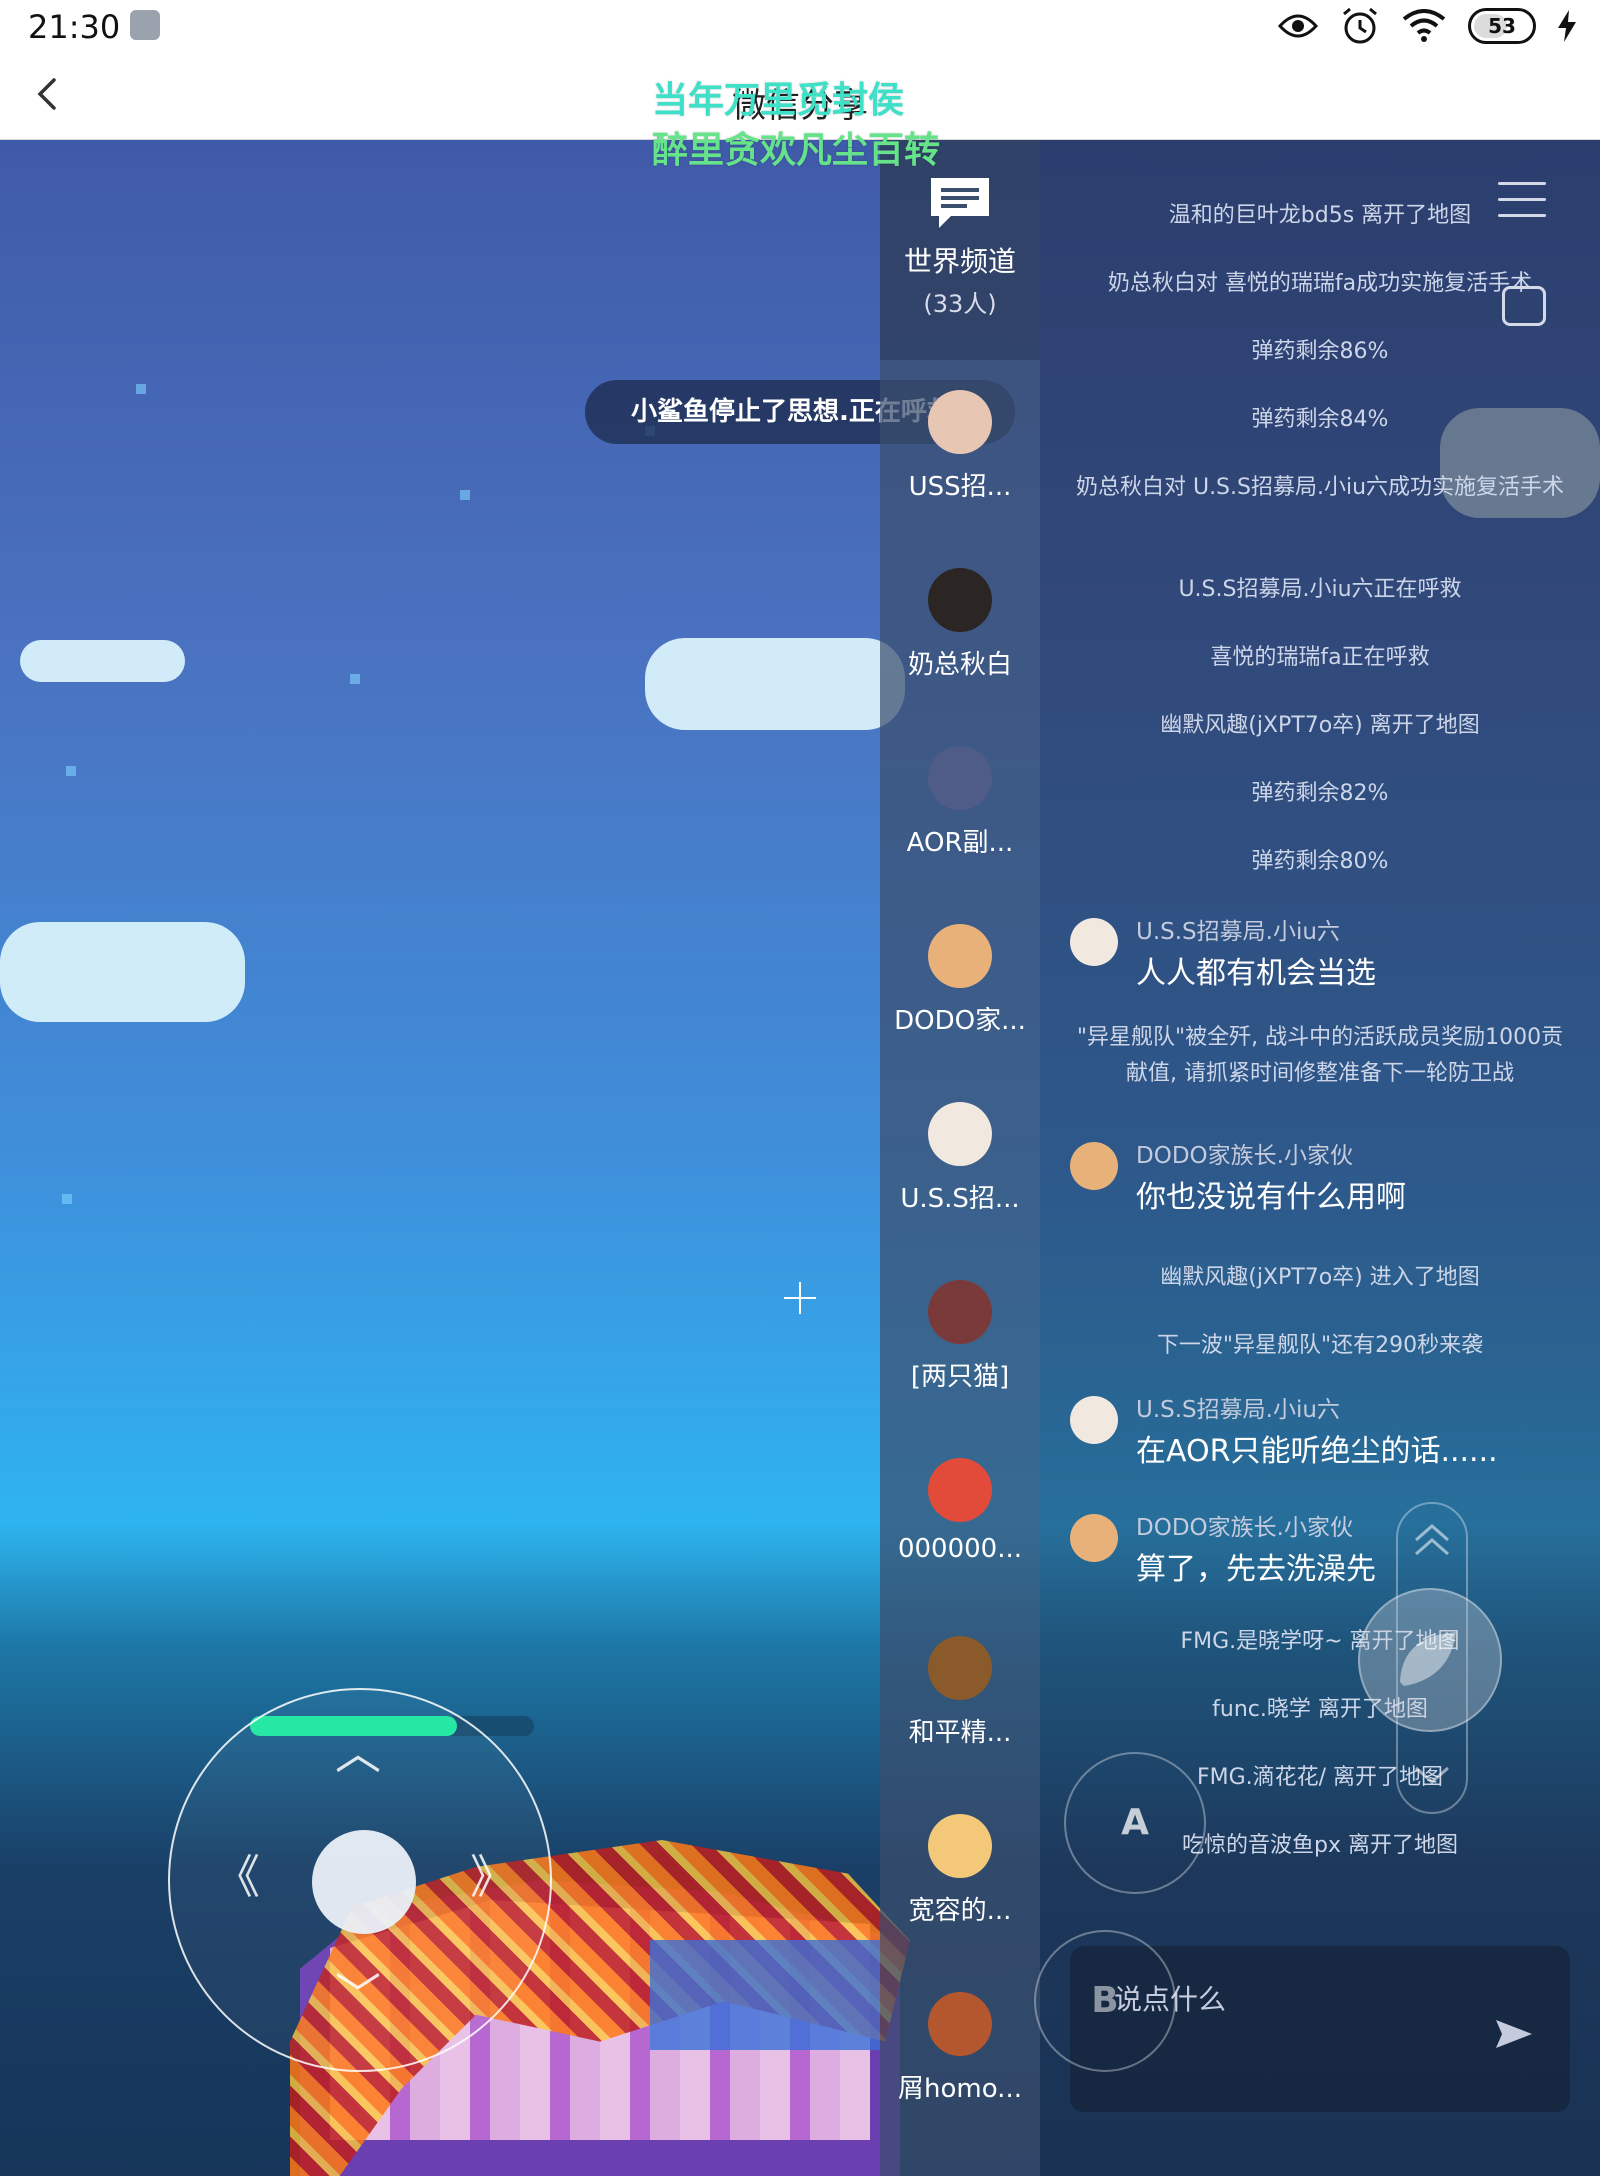  Describe the element at coordinates (1298, 26) in the screenshot. I see `eye-icon` at that location.